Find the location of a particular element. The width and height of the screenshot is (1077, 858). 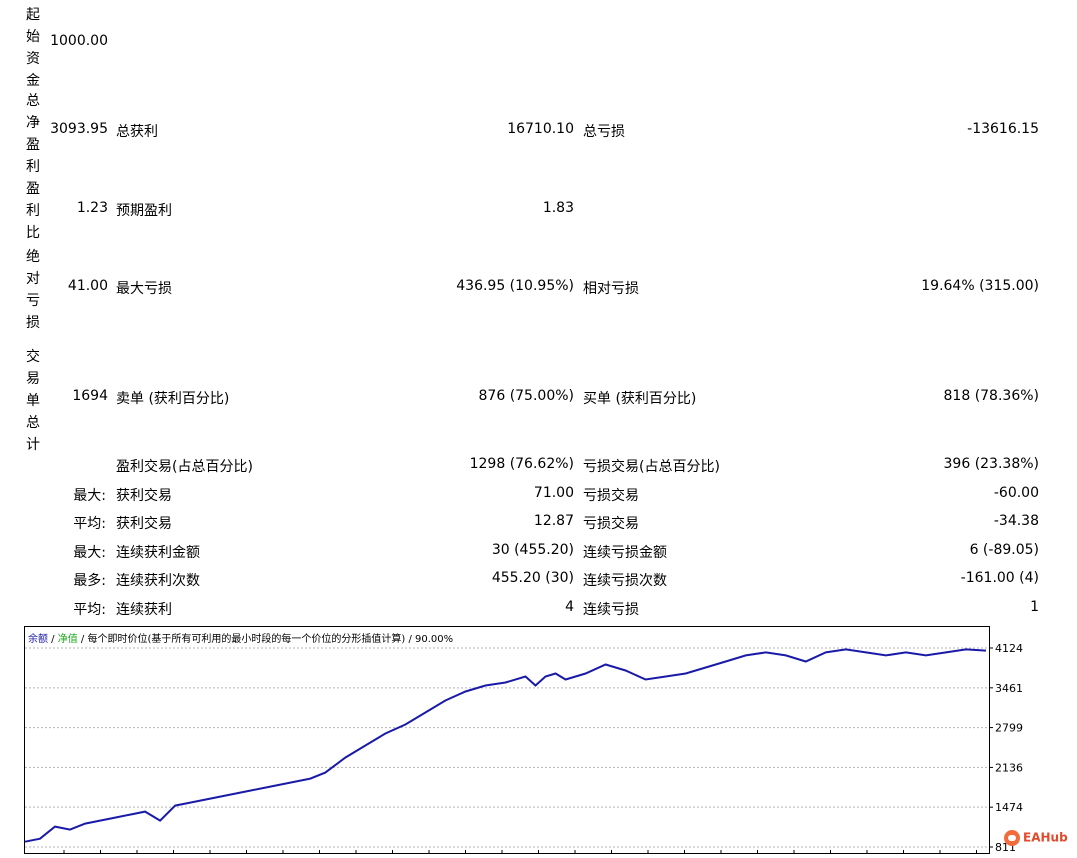

row-average-loss-label: 亏损交易 is located at coordinates (611, 524).